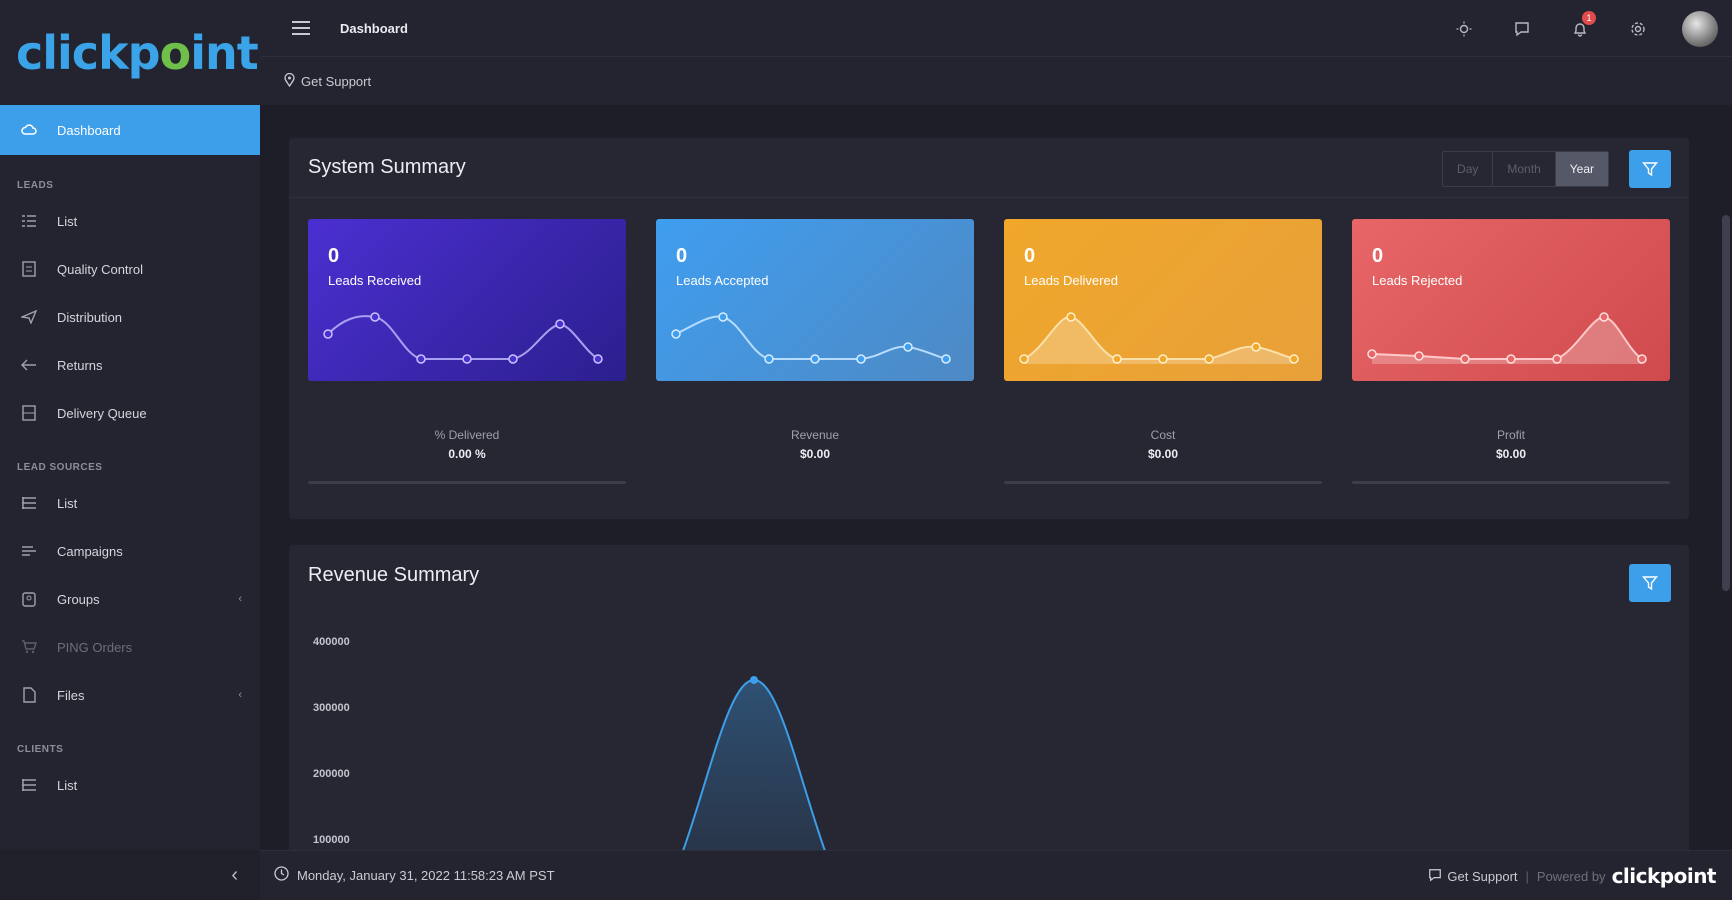 The height and width of the screenshot is (900, 1732). What do you see at coordinates (80, 365) in the screenshot?
I see `sidebar-item-label: Returns` at bounding box center [80, 365].